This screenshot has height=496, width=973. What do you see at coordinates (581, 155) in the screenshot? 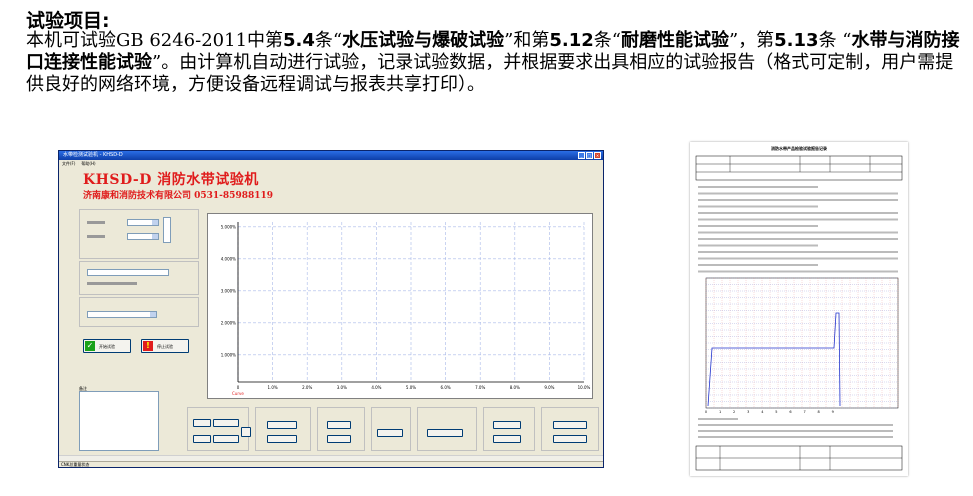
I see `minimize-icon: _` at bounding box center [581, 155].